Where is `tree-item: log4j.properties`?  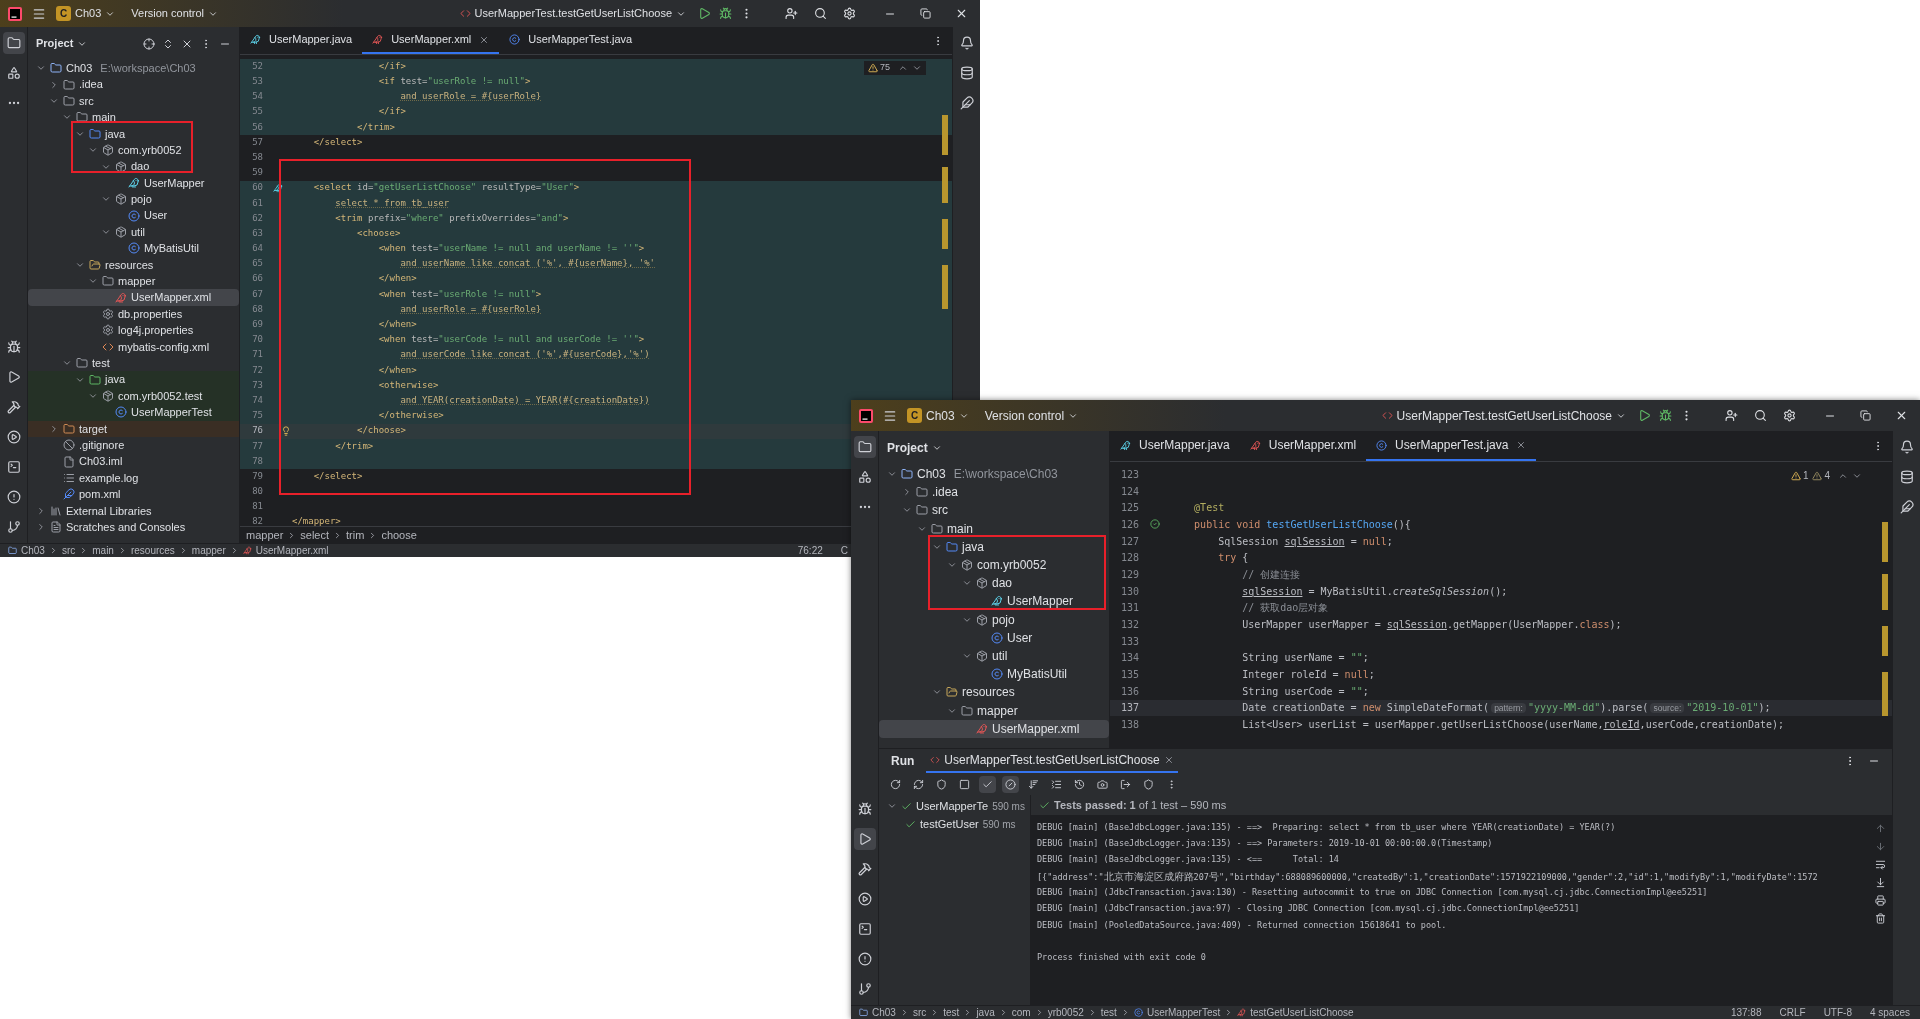
tree-item: log4j.properties is located at coordinates (113, 330).